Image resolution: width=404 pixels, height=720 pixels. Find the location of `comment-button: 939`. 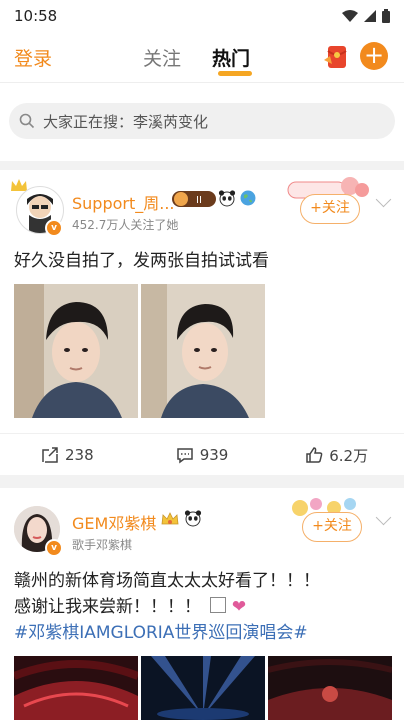

comment-button: 939 is located at coordinates (202, 455).